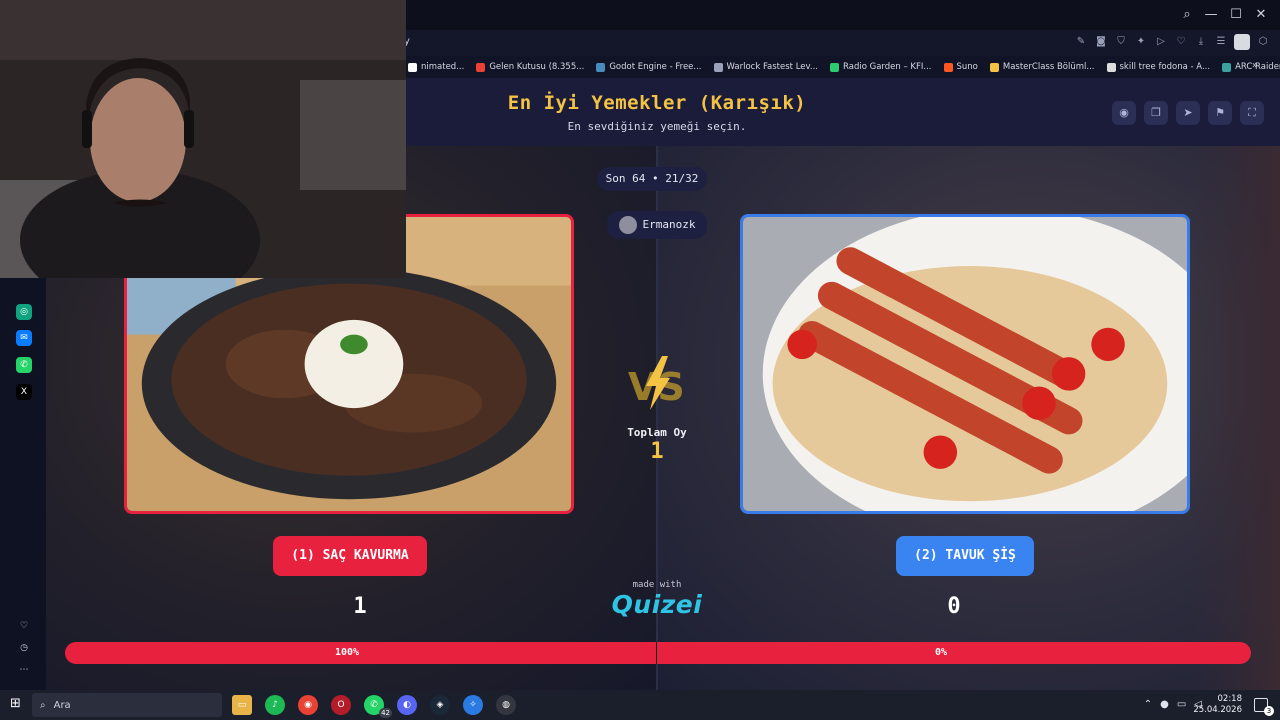  What do you see at coordinates (657, 585) in the screenshot?
I see `made-with-label: made with` at bounding box center [657, 585].